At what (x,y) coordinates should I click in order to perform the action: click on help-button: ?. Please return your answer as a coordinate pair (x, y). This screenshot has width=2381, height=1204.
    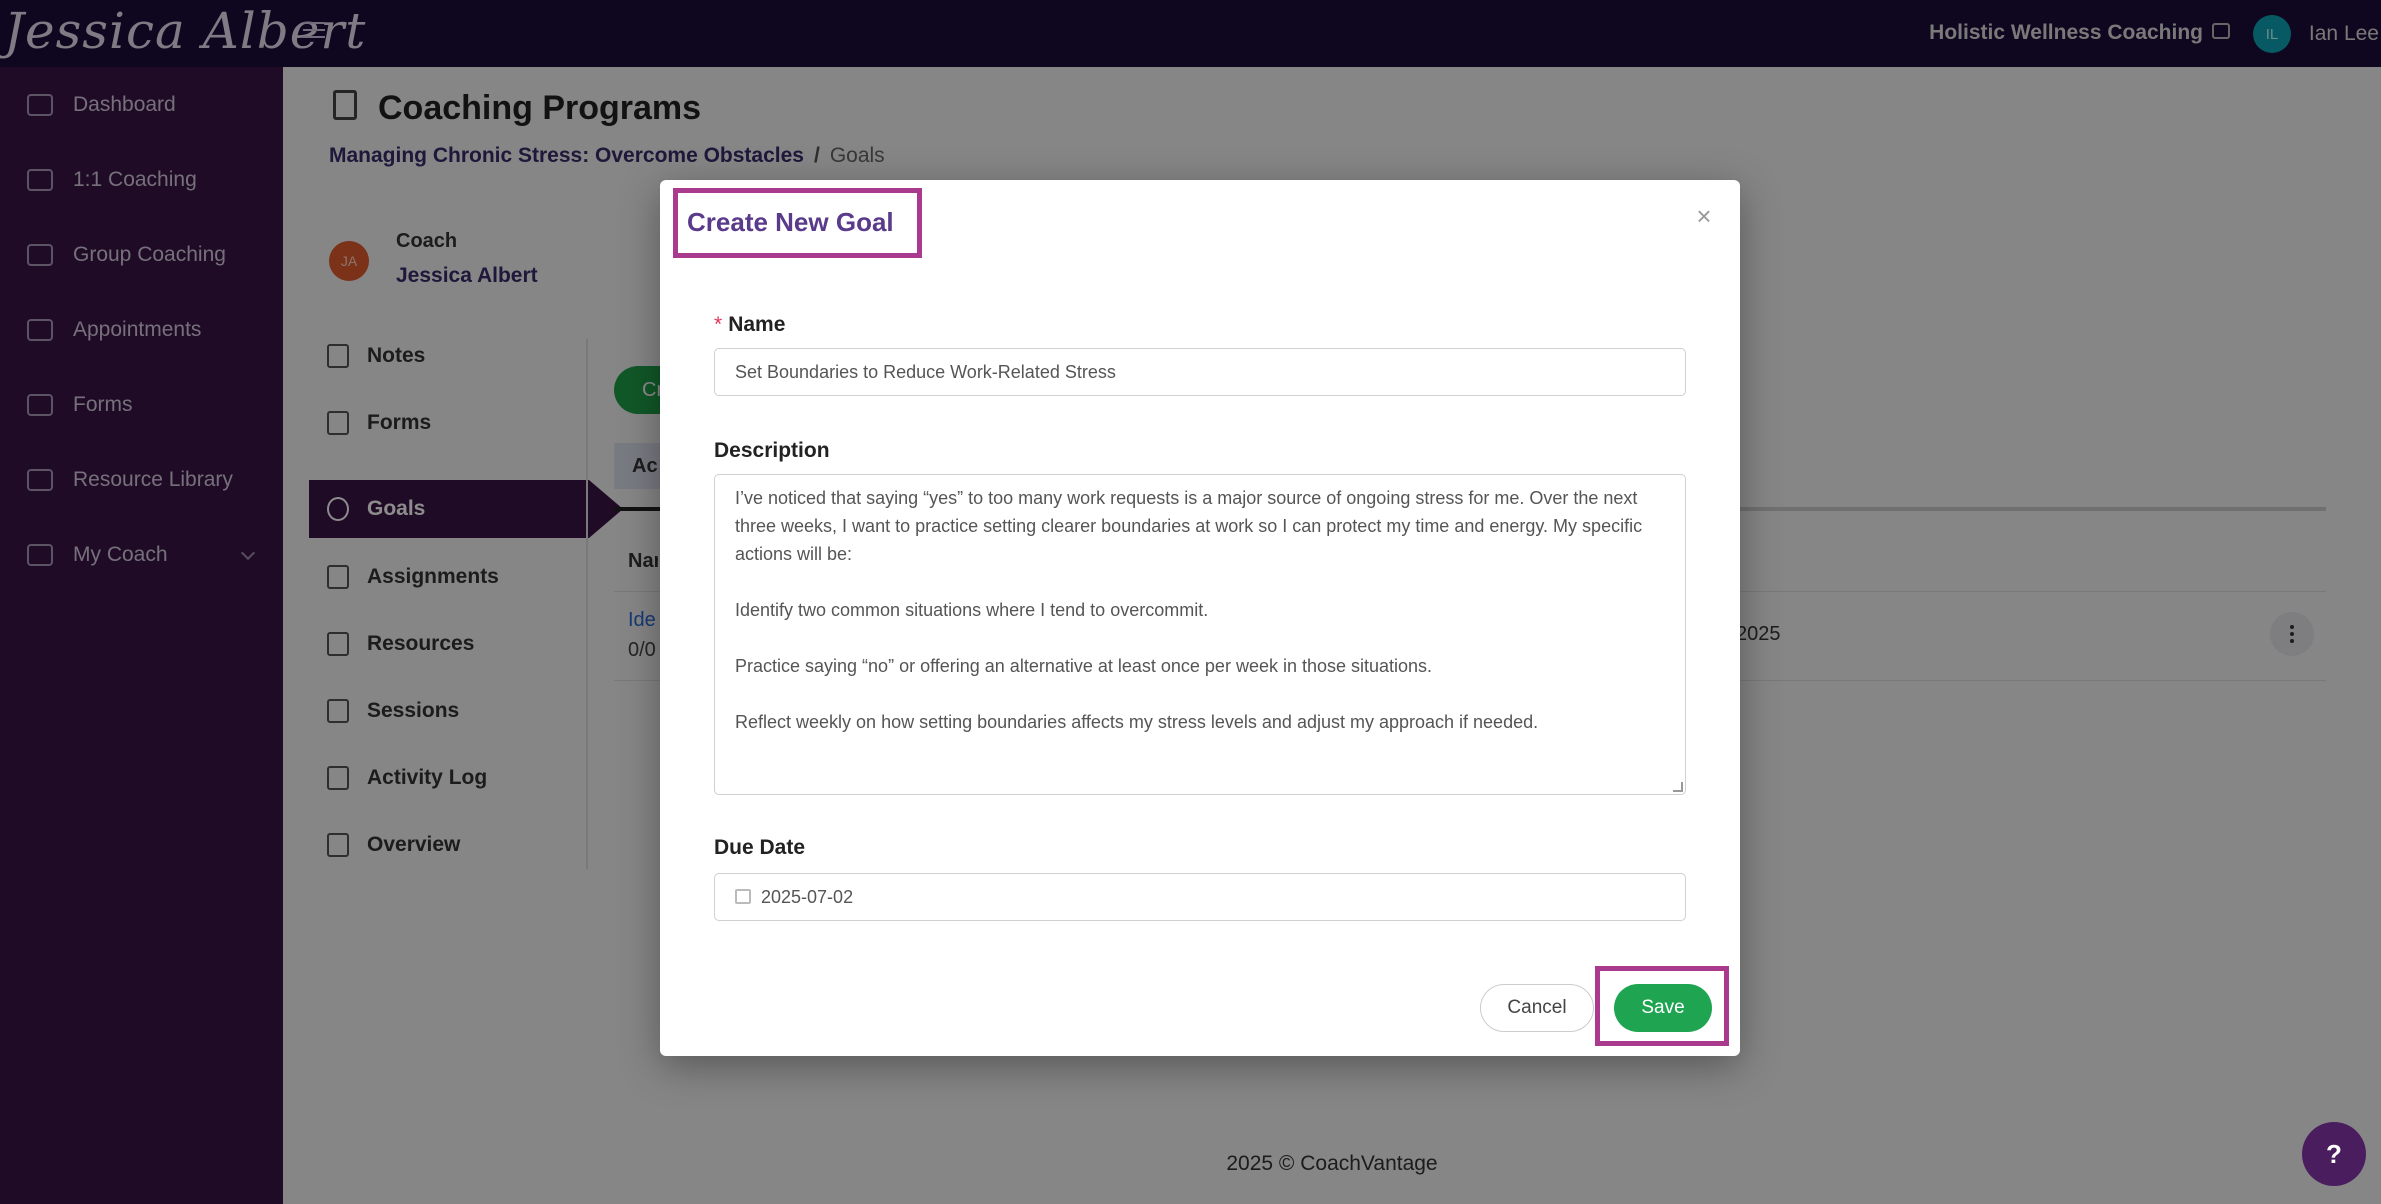
    Looking at the image, I should click on (2334, 1154).